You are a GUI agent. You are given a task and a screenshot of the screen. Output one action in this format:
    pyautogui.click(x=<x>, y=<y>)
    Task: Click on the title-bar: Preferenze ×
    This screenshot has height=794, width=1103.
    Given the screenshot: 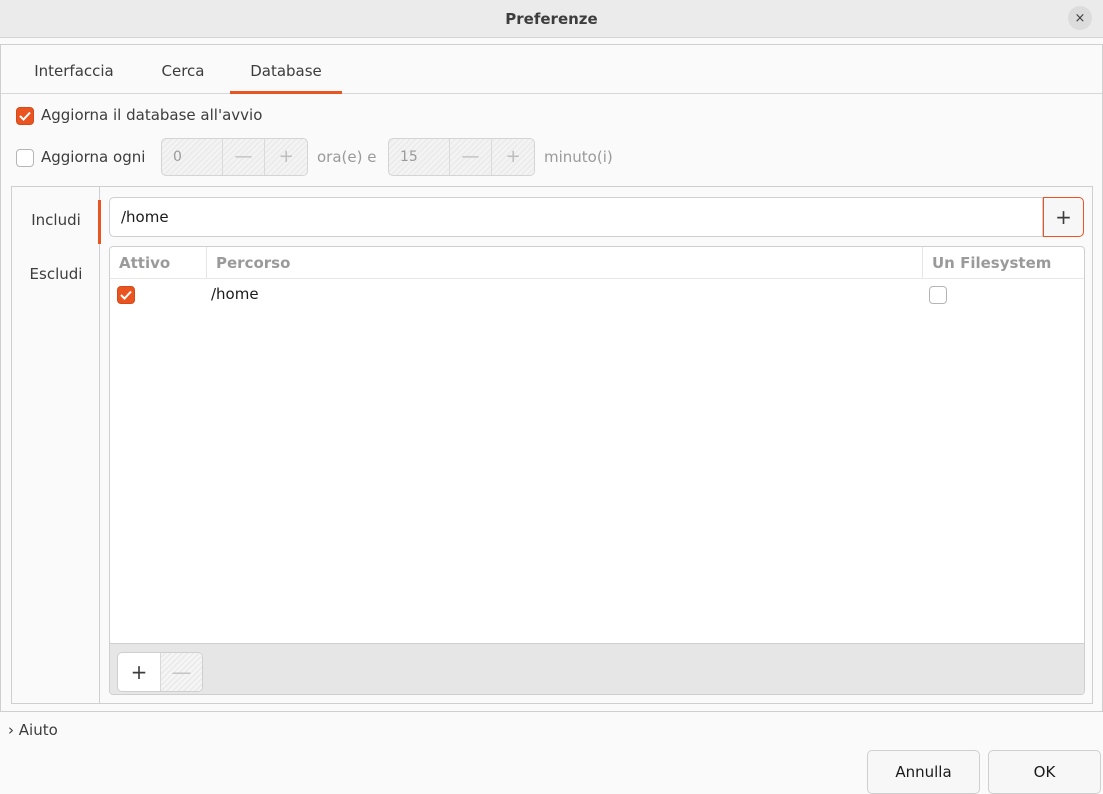 What is the action you would take?
    pyautogui.click(x=551, y=19)
    